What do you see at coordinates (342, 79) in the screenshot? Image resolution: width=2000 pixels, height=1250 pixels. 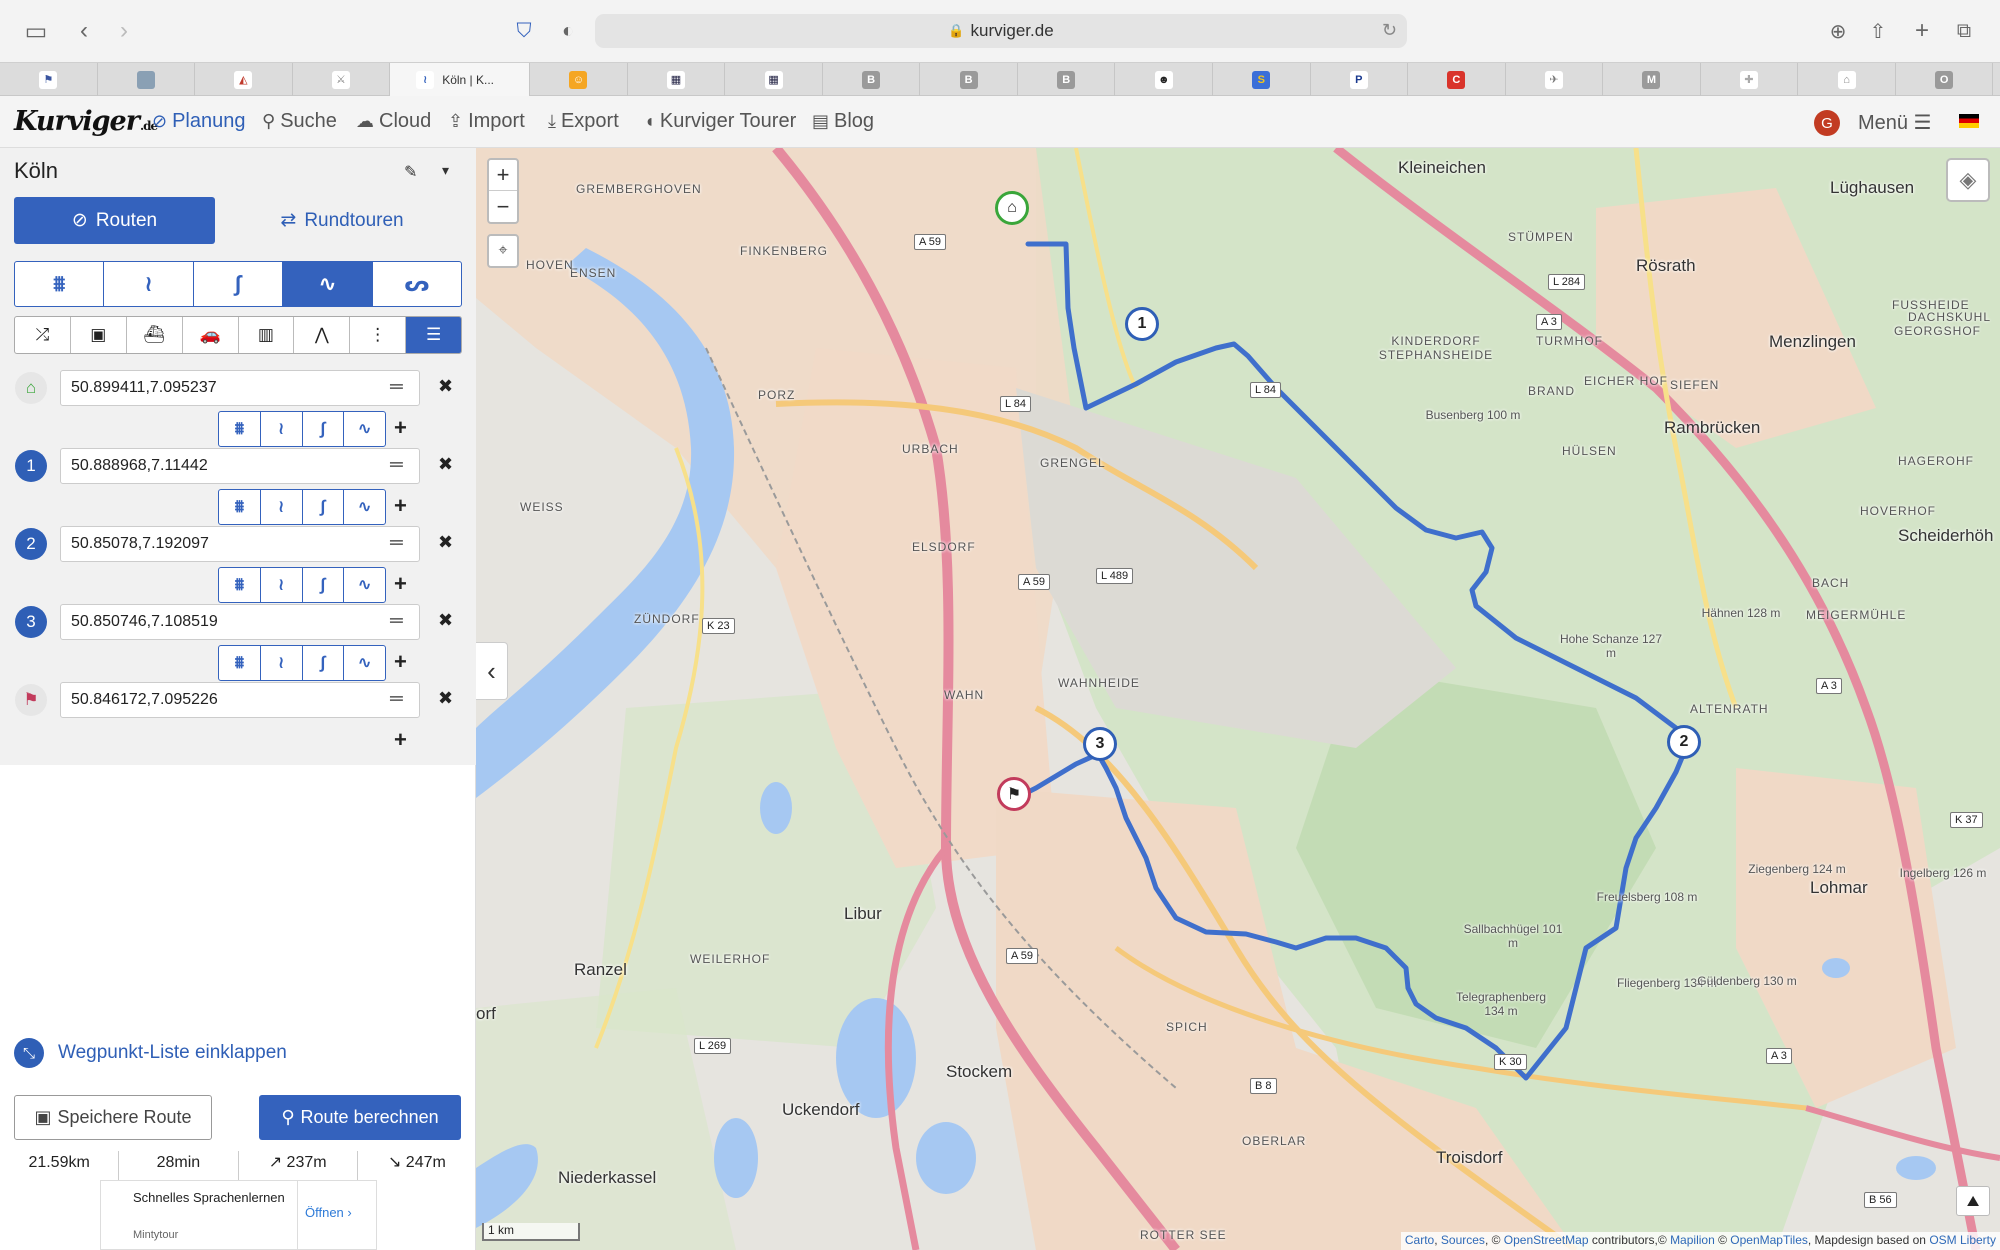 I see `browser-tab: ⚔` at bounding box center [342, 79].